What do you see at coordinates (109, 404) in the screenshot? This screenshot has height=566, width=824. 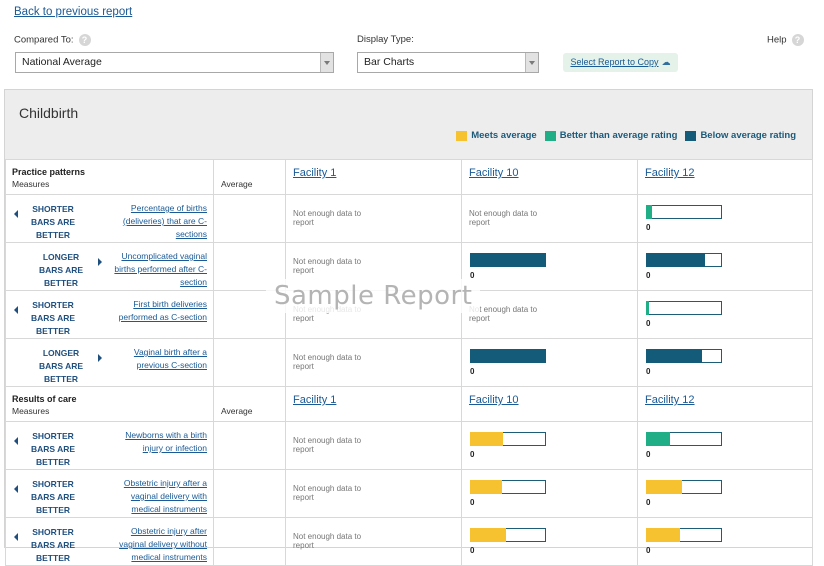 I see `section-title-cell: Results of care Measures` at bounding box center [109, 404].